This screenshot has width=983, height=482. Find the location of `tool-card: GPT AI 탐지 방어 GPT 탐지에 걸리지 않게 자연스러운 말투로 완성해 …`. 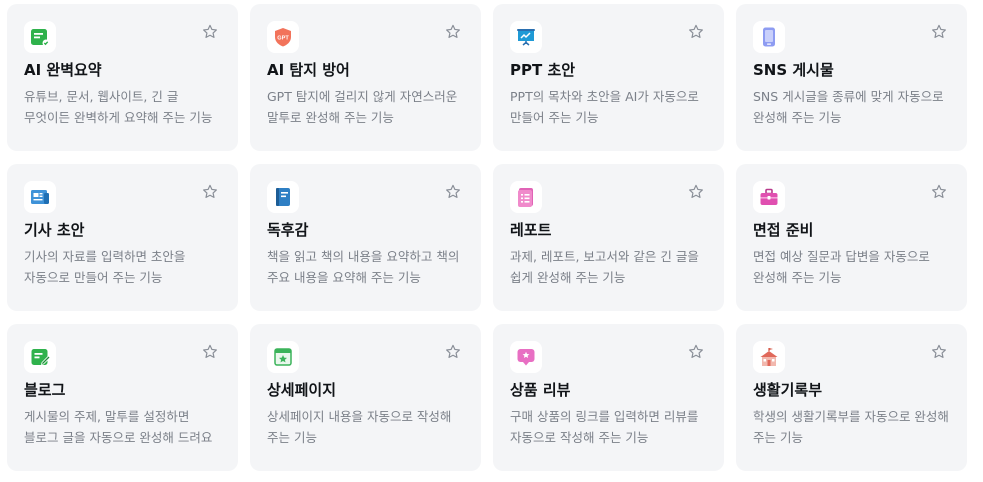

tool-card: GPT AI 탐지 방어 GPT 탐지에 걸리지 않게 자연스러운 말투로 완성해 … is located at coordinates (365, 77).